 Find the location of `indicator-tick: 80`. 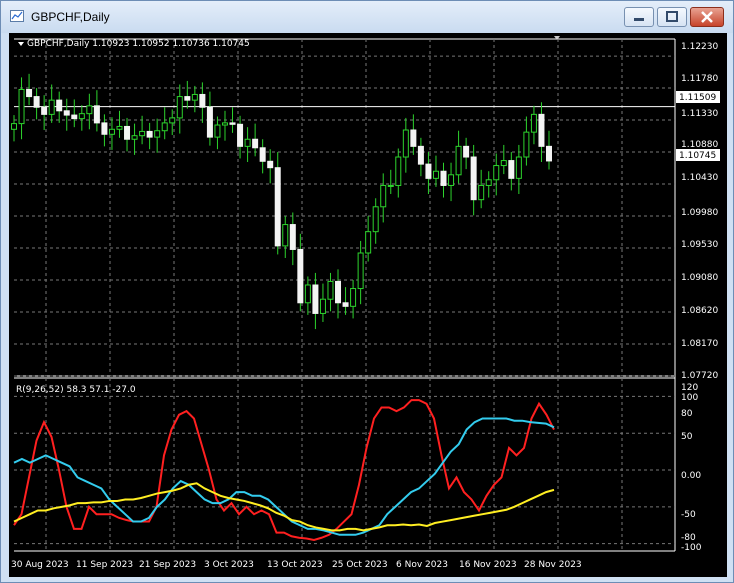

indicator-tick: 80 is located at coordinates (687, 414).